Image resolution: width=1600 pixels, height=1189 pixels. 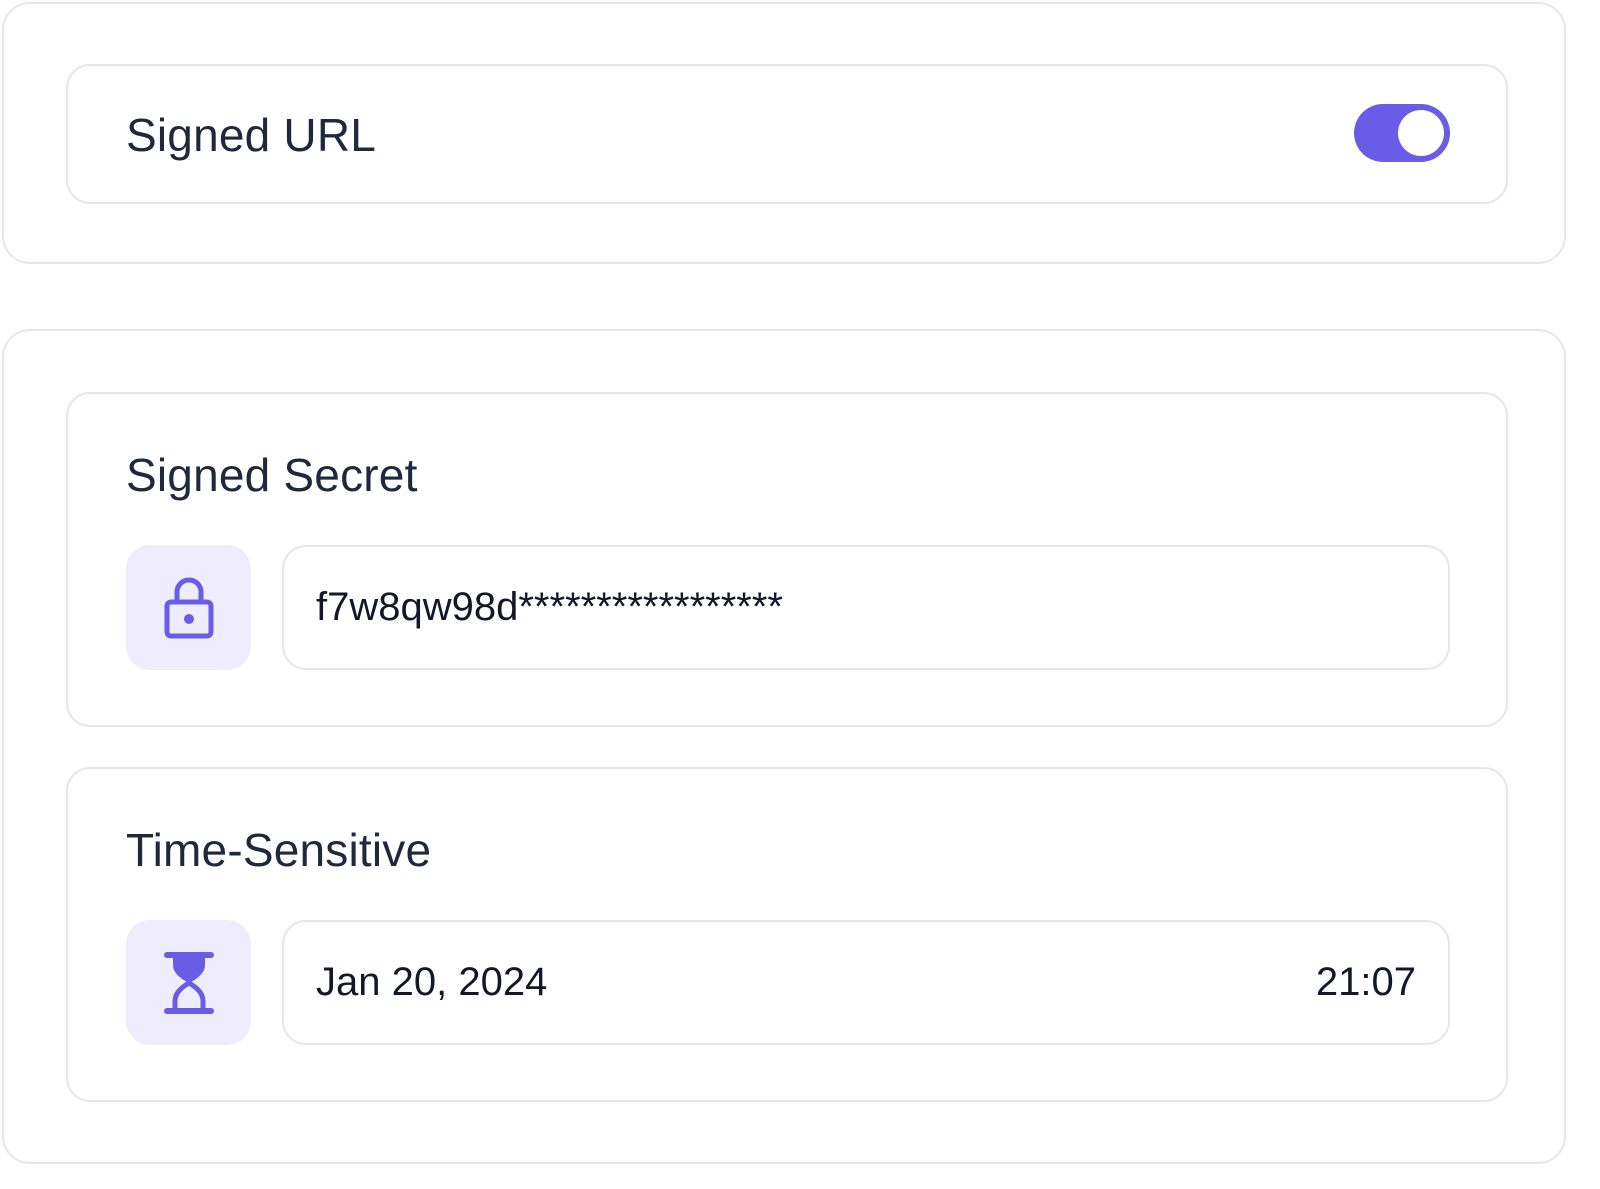 I want to click on expiry-date: Jan 20, 2024, so click(x=816, y=982).